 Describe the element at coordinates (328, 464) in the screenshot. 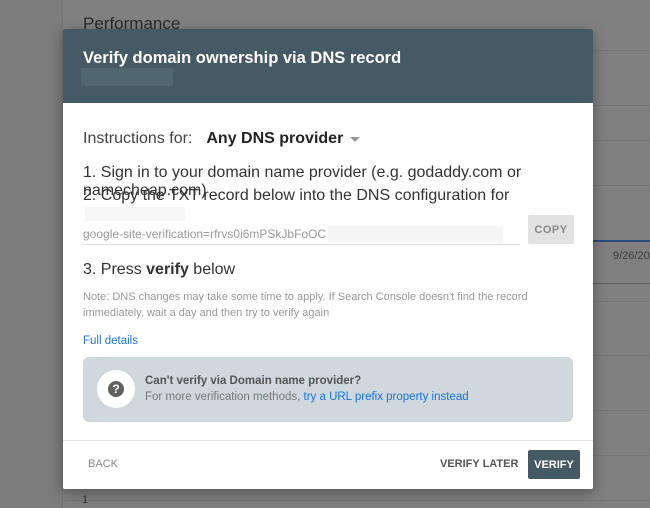

I see `dialog-footer: BACK VERIFY LATER VERIFY` at that location.